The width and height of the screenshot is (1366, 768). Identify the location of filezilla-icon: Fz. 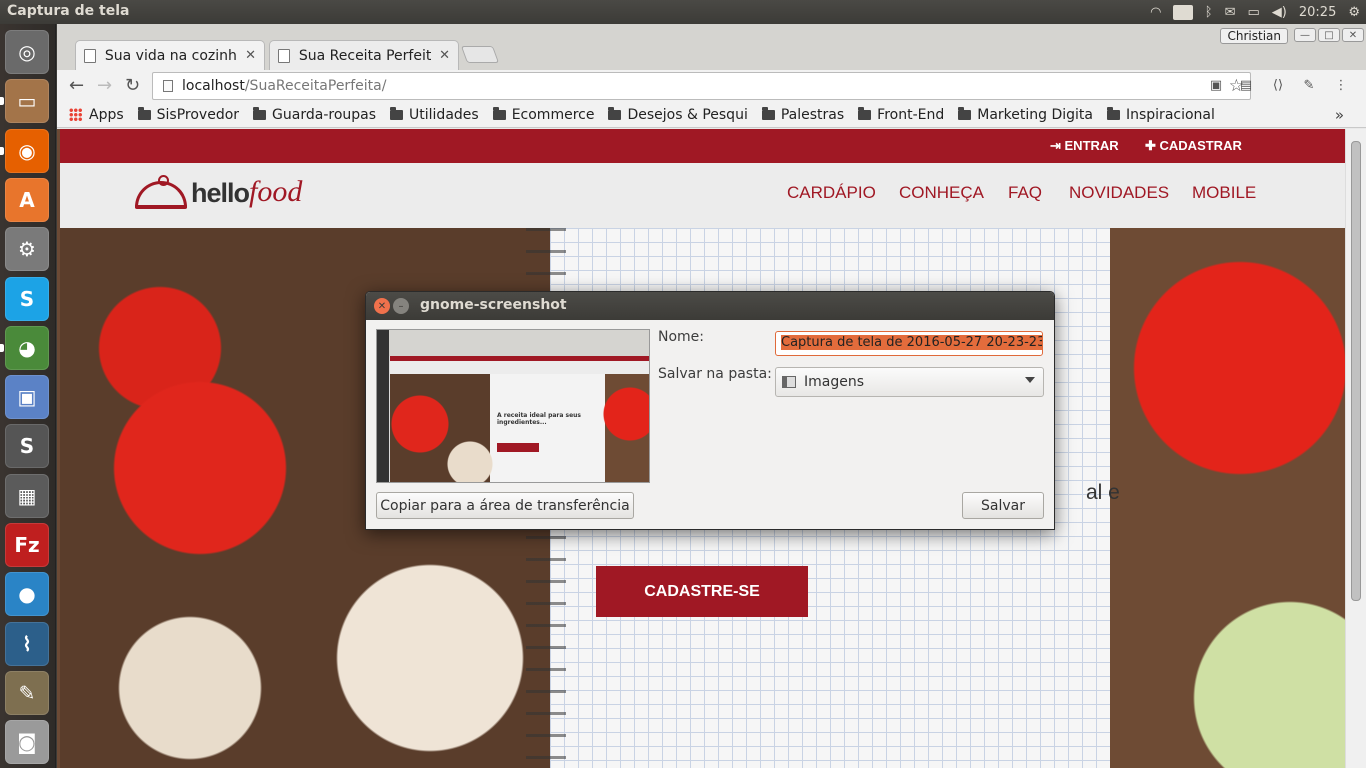
(27, 545).